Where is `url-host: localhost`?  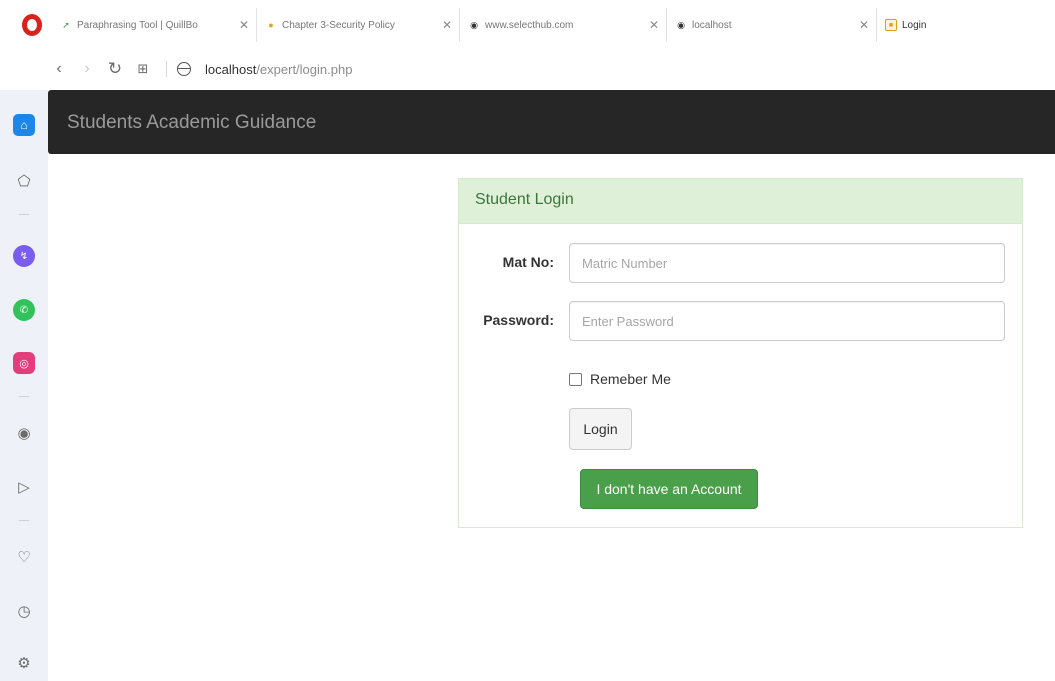 url-host: localhost is located at coordinates (230, 69).